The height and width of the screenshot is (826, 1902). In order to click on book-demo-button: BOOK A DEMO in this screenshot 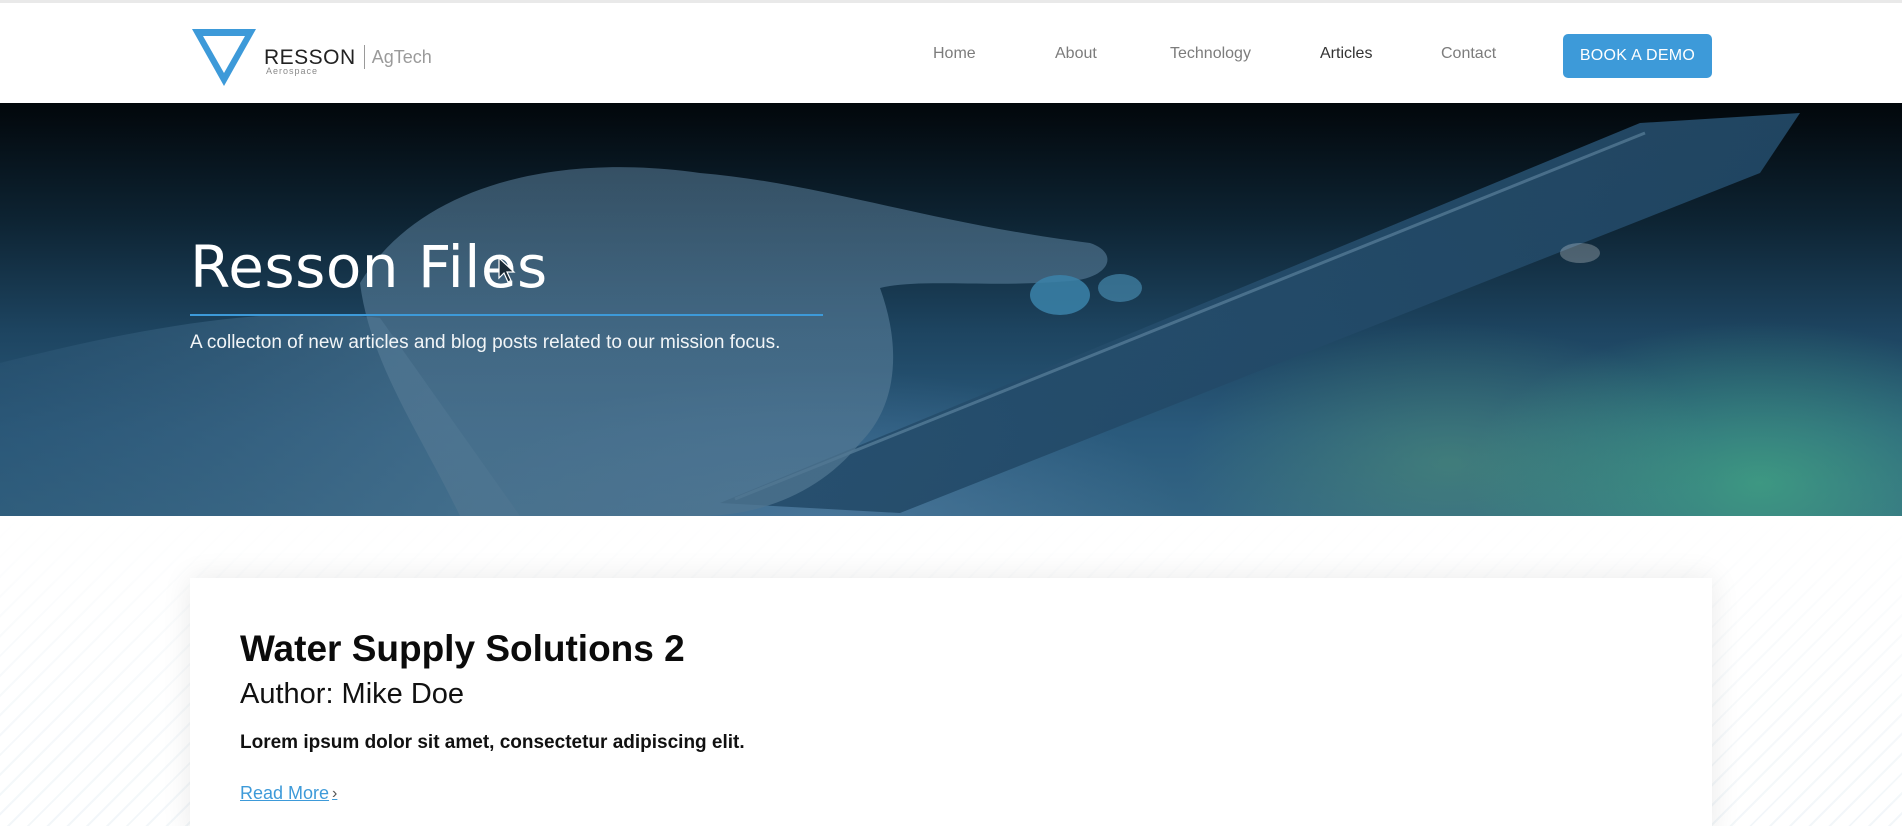, I will do `click(1637, 56)`.